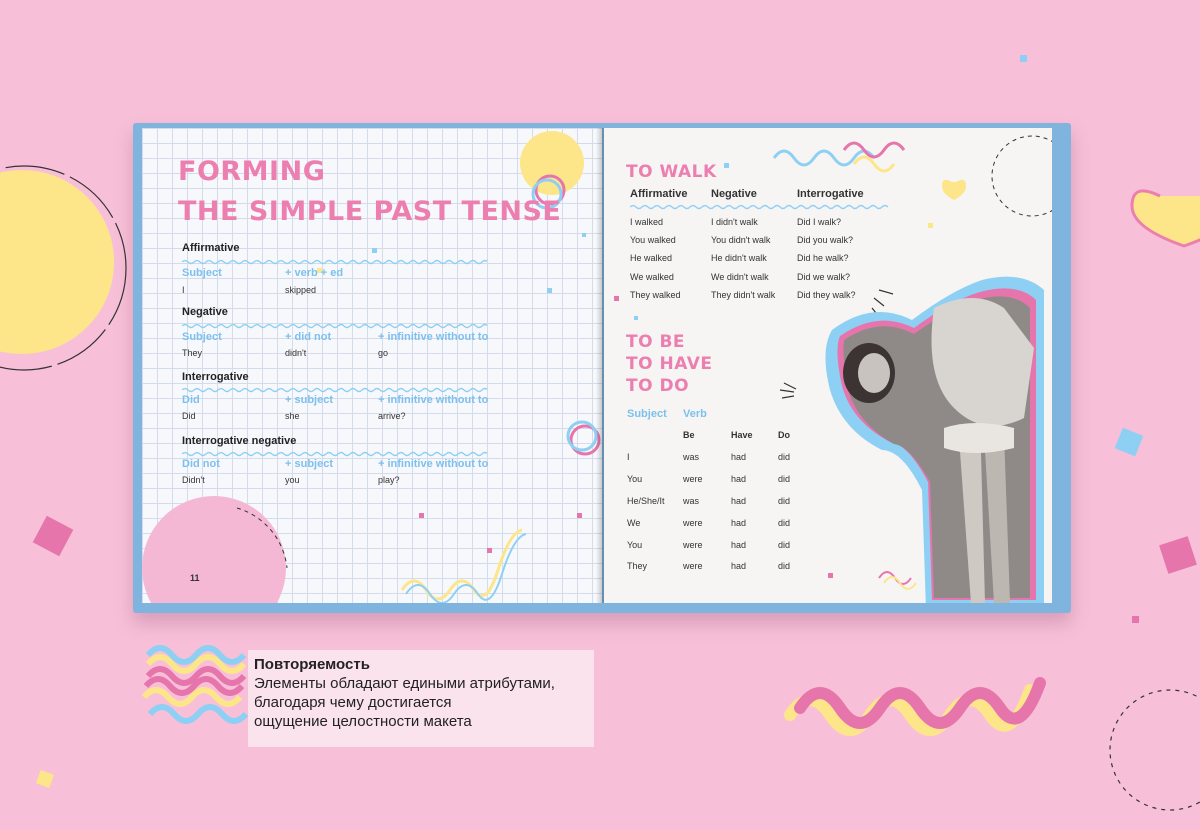  I want to click on page-number: 11, so click(195, 578).